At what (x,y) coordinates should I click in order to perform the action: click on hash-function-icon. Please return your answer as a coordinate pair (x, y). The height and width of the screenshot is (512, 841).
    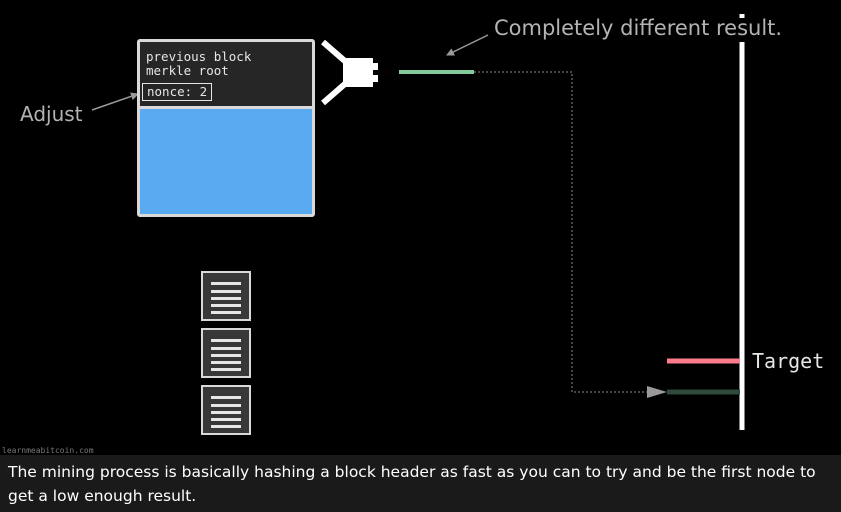
    Looking at the image, I should click on (349, 72).